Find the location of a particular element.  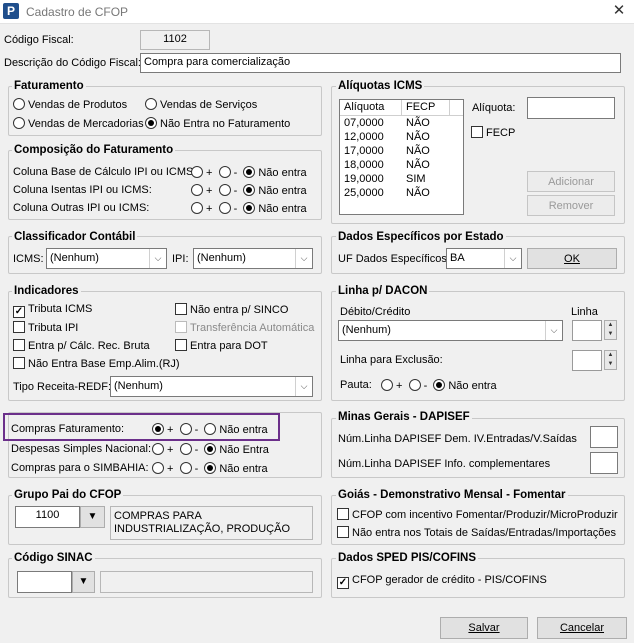

despesas-simples-label: Despesas Simples Nacional: is located at coordinates (81, 449).